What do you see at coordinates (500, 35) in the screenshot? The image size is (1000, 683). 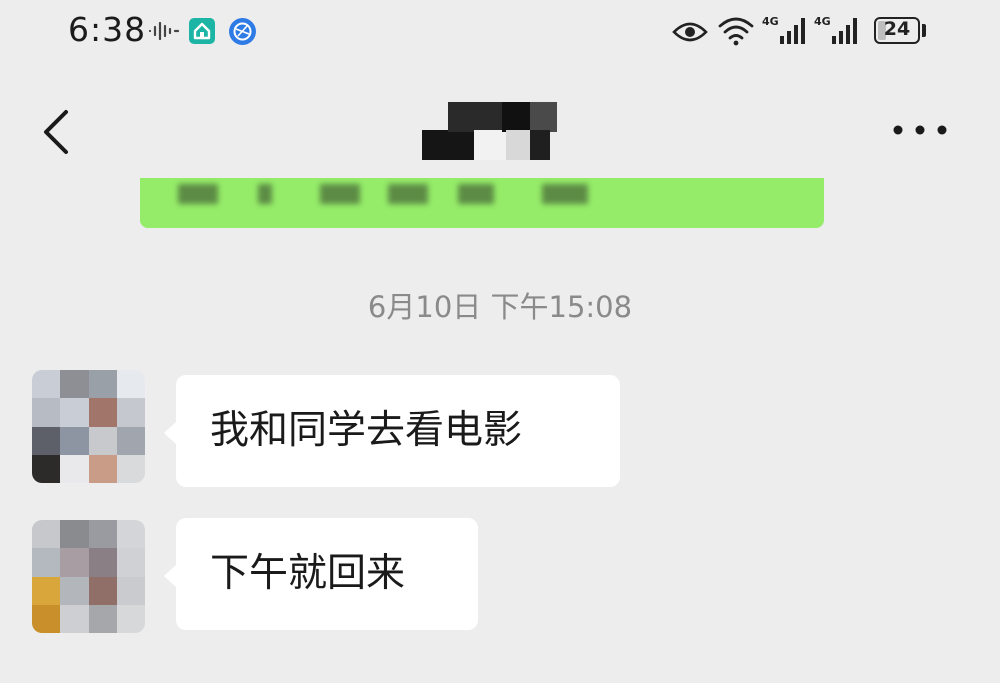 I see `status-bar: 6:38 4G 4G 24` at bounding box center [500, 35].